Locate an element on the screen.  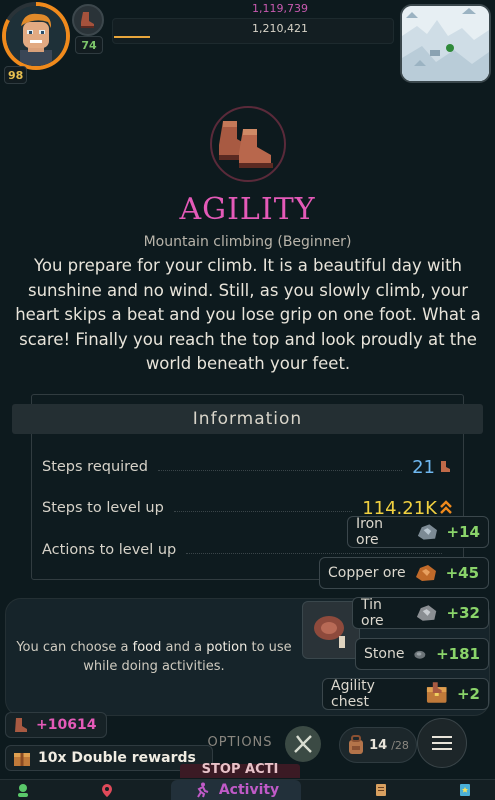
character-avatar is located at coordinates (36, 36).